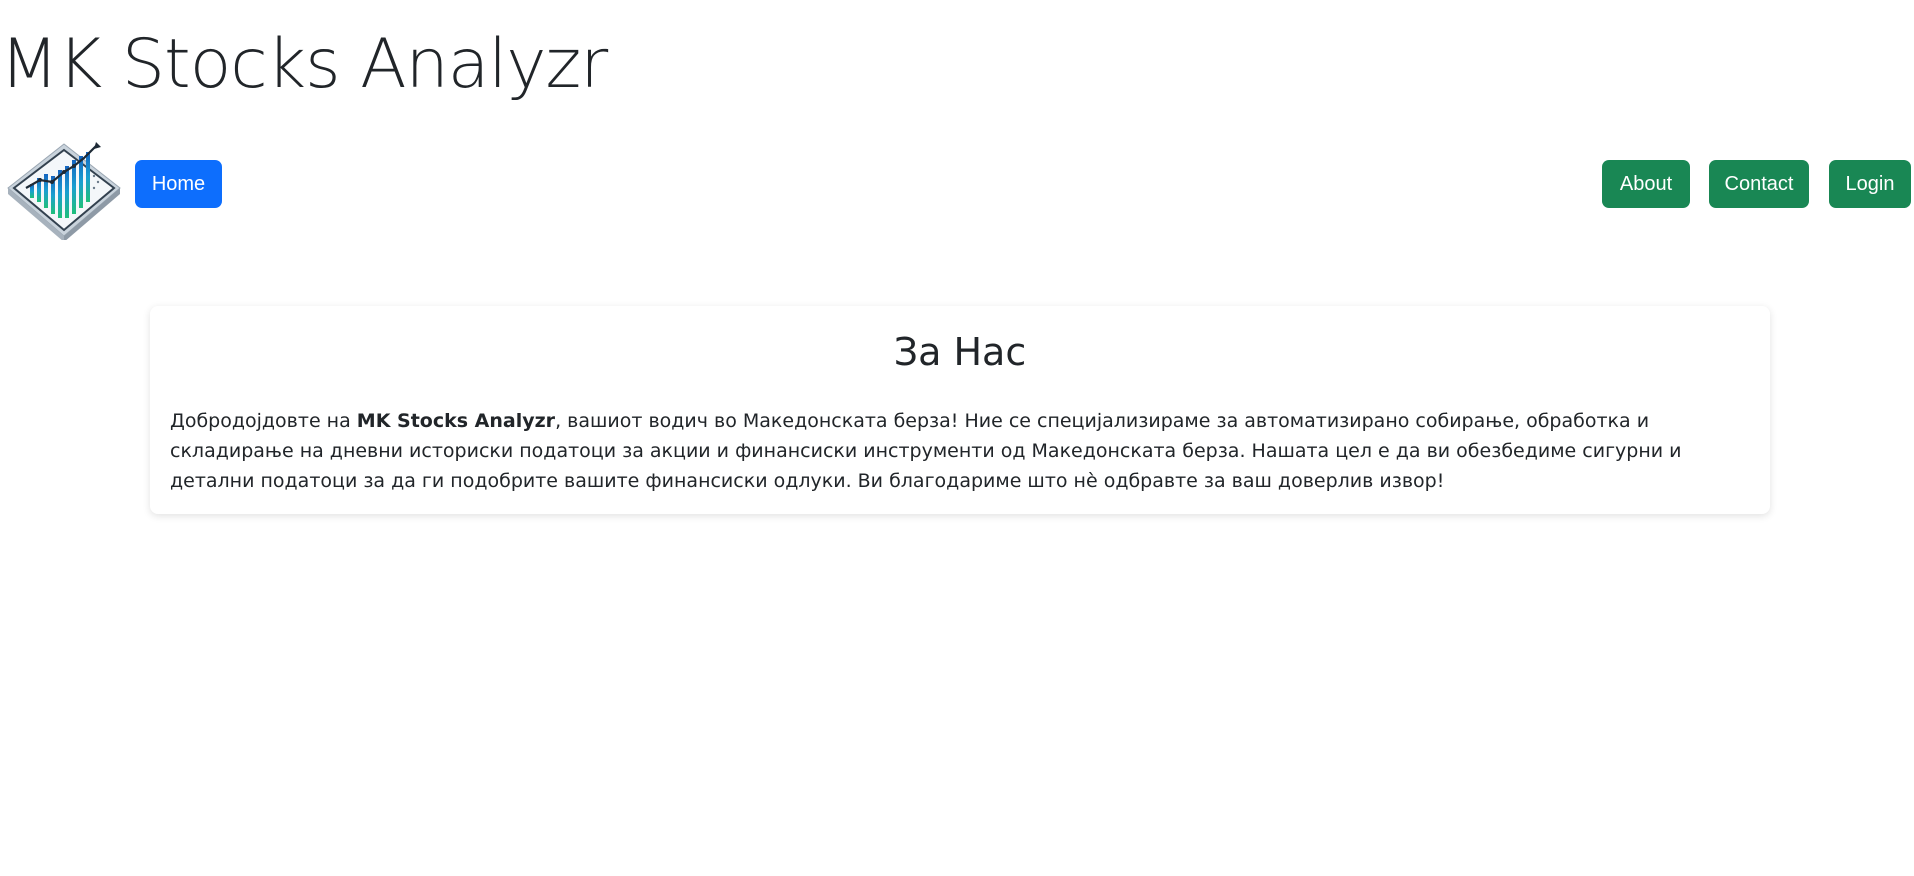 Image resolution: width=1914 pixels, height=876 pixels. I want to click on contact-button: Contact, so click(1759, 184).